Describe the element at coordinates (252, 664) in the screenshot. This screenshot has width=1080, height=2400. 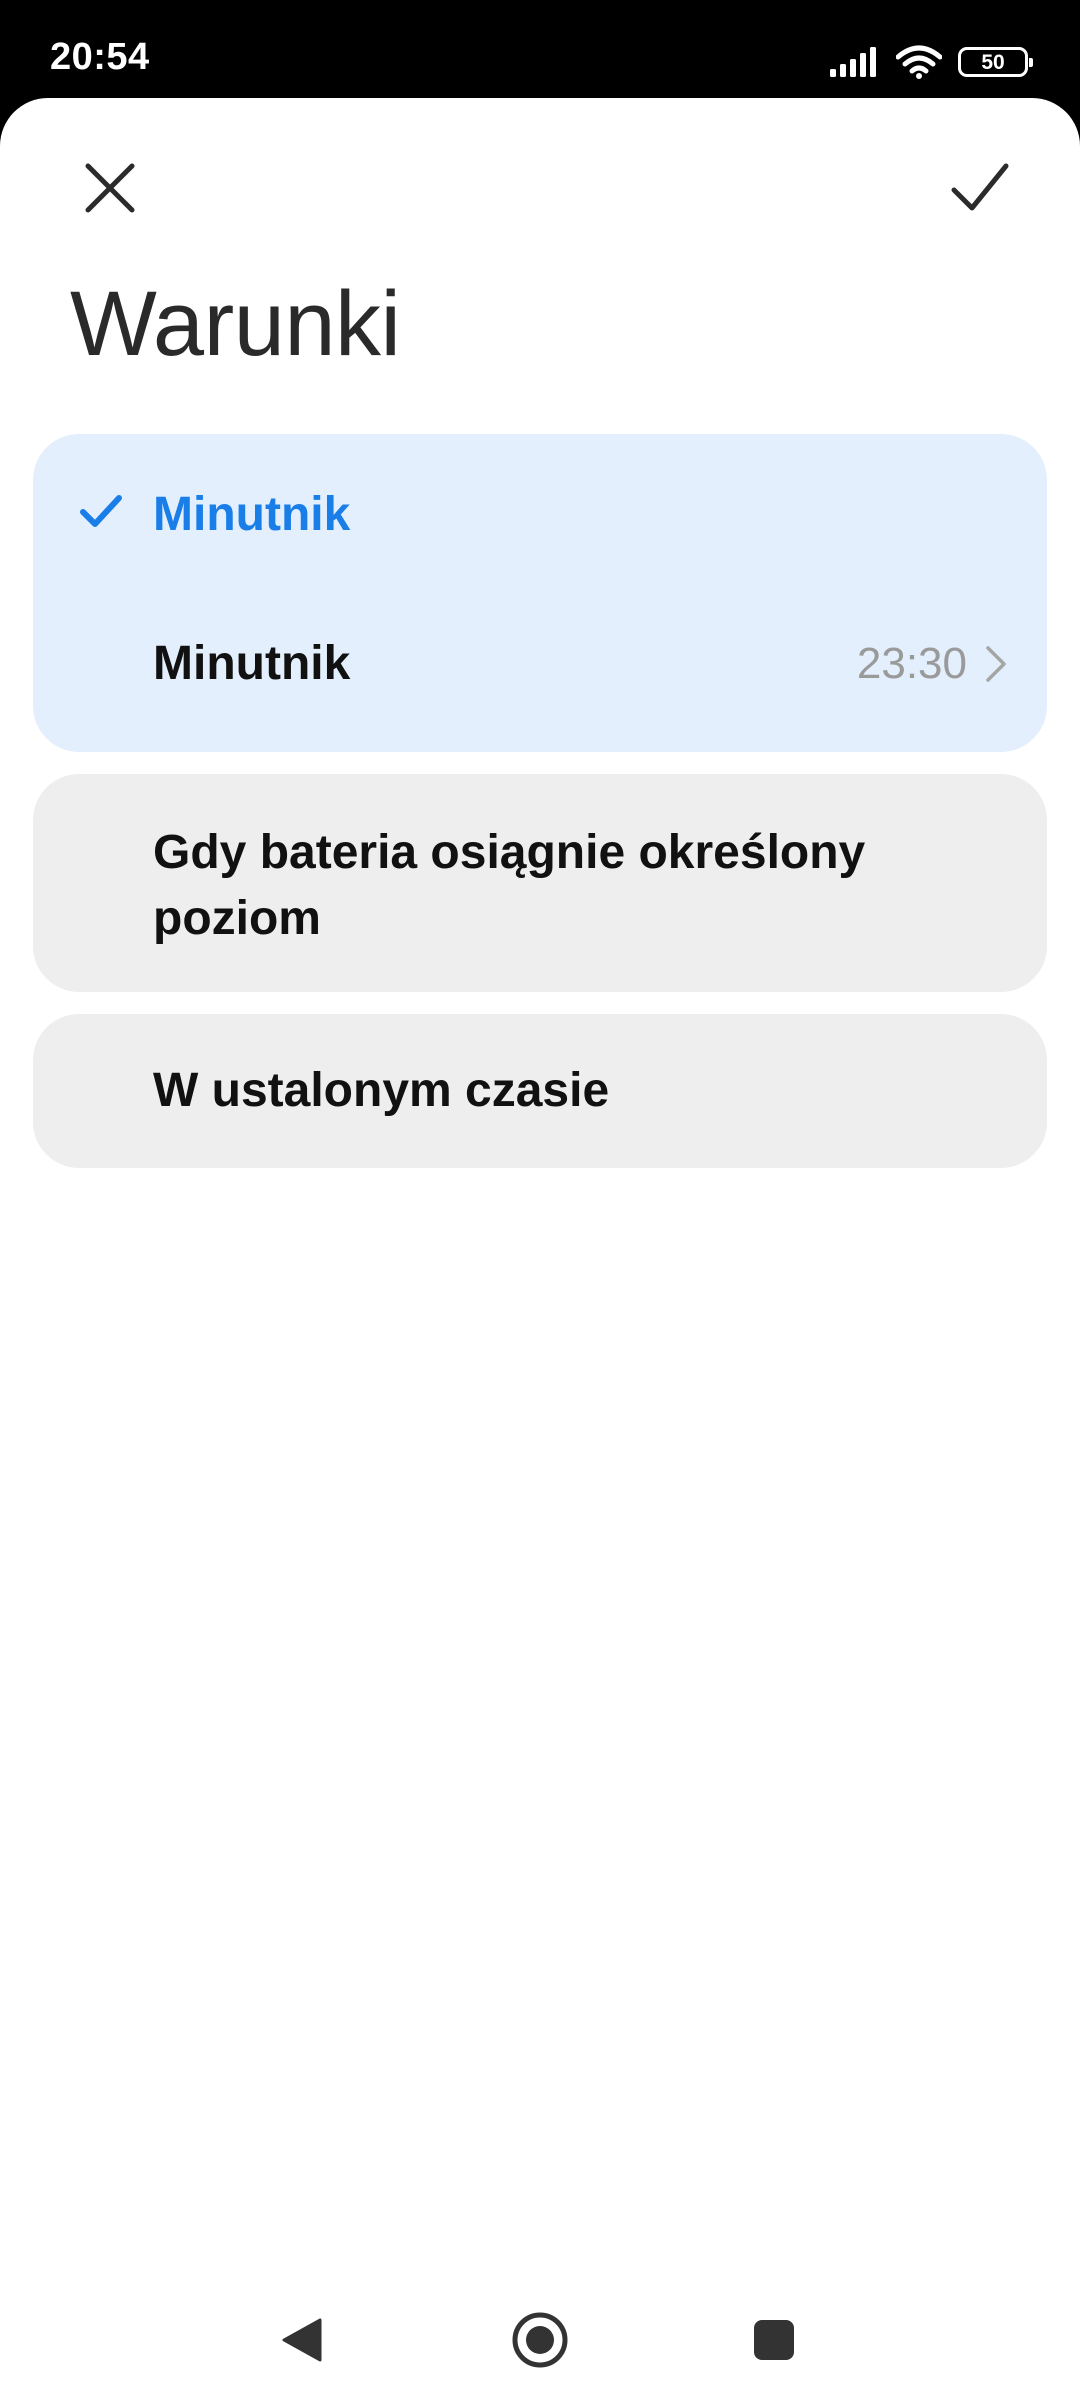
I see `timer-setting-label: Minutnik` at that location.